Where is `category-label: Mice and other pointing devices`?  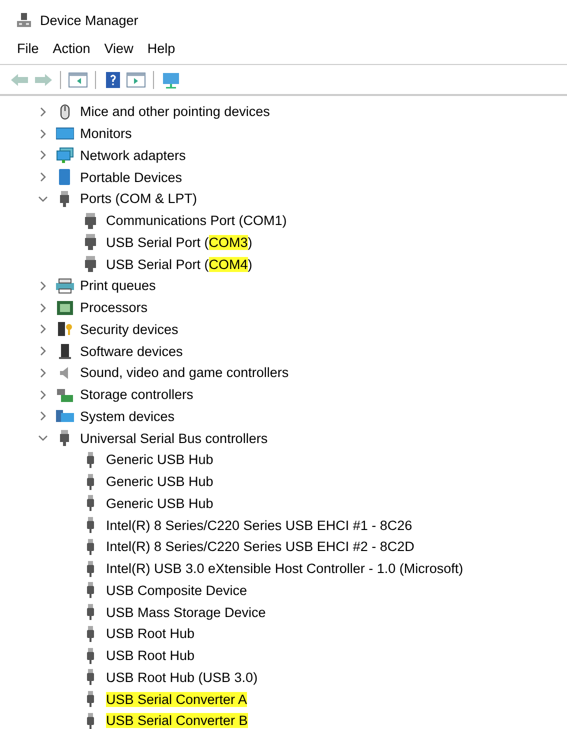 category-label: Mice and other pointing devices is located at coordinates (175, 112).